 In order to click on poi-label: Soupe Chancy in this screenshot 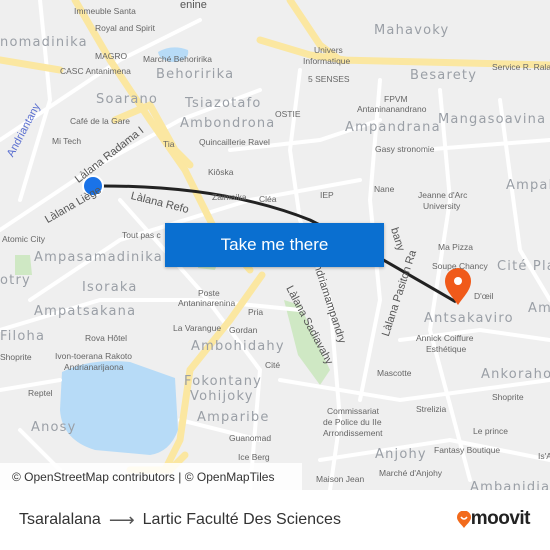, I will do `click(460, 266)`.